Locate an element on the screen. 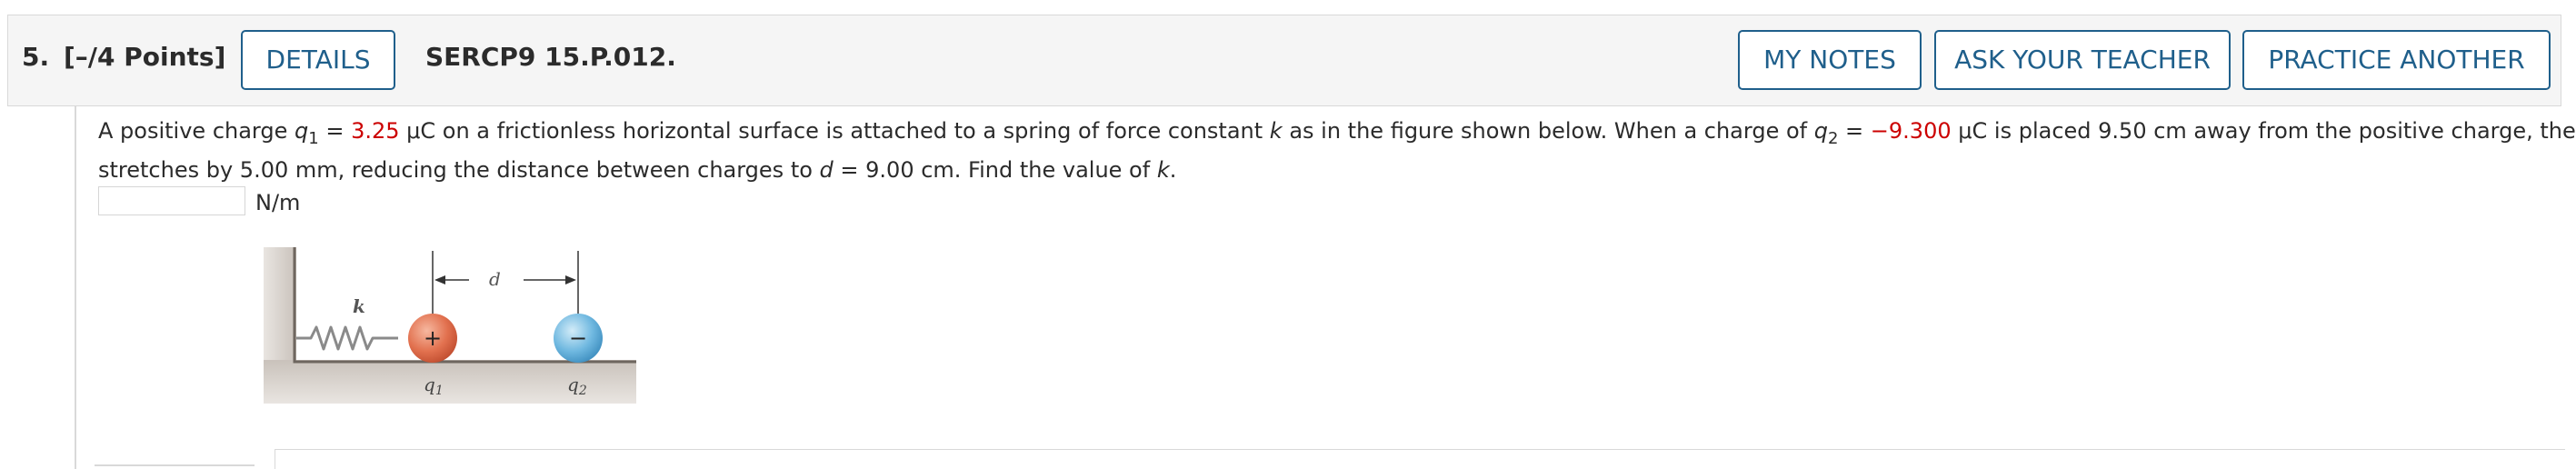 Image resolution: width=2576 pixels, height=469 pixels. q1-value: 3.25 is located at coordinates (376, 131).